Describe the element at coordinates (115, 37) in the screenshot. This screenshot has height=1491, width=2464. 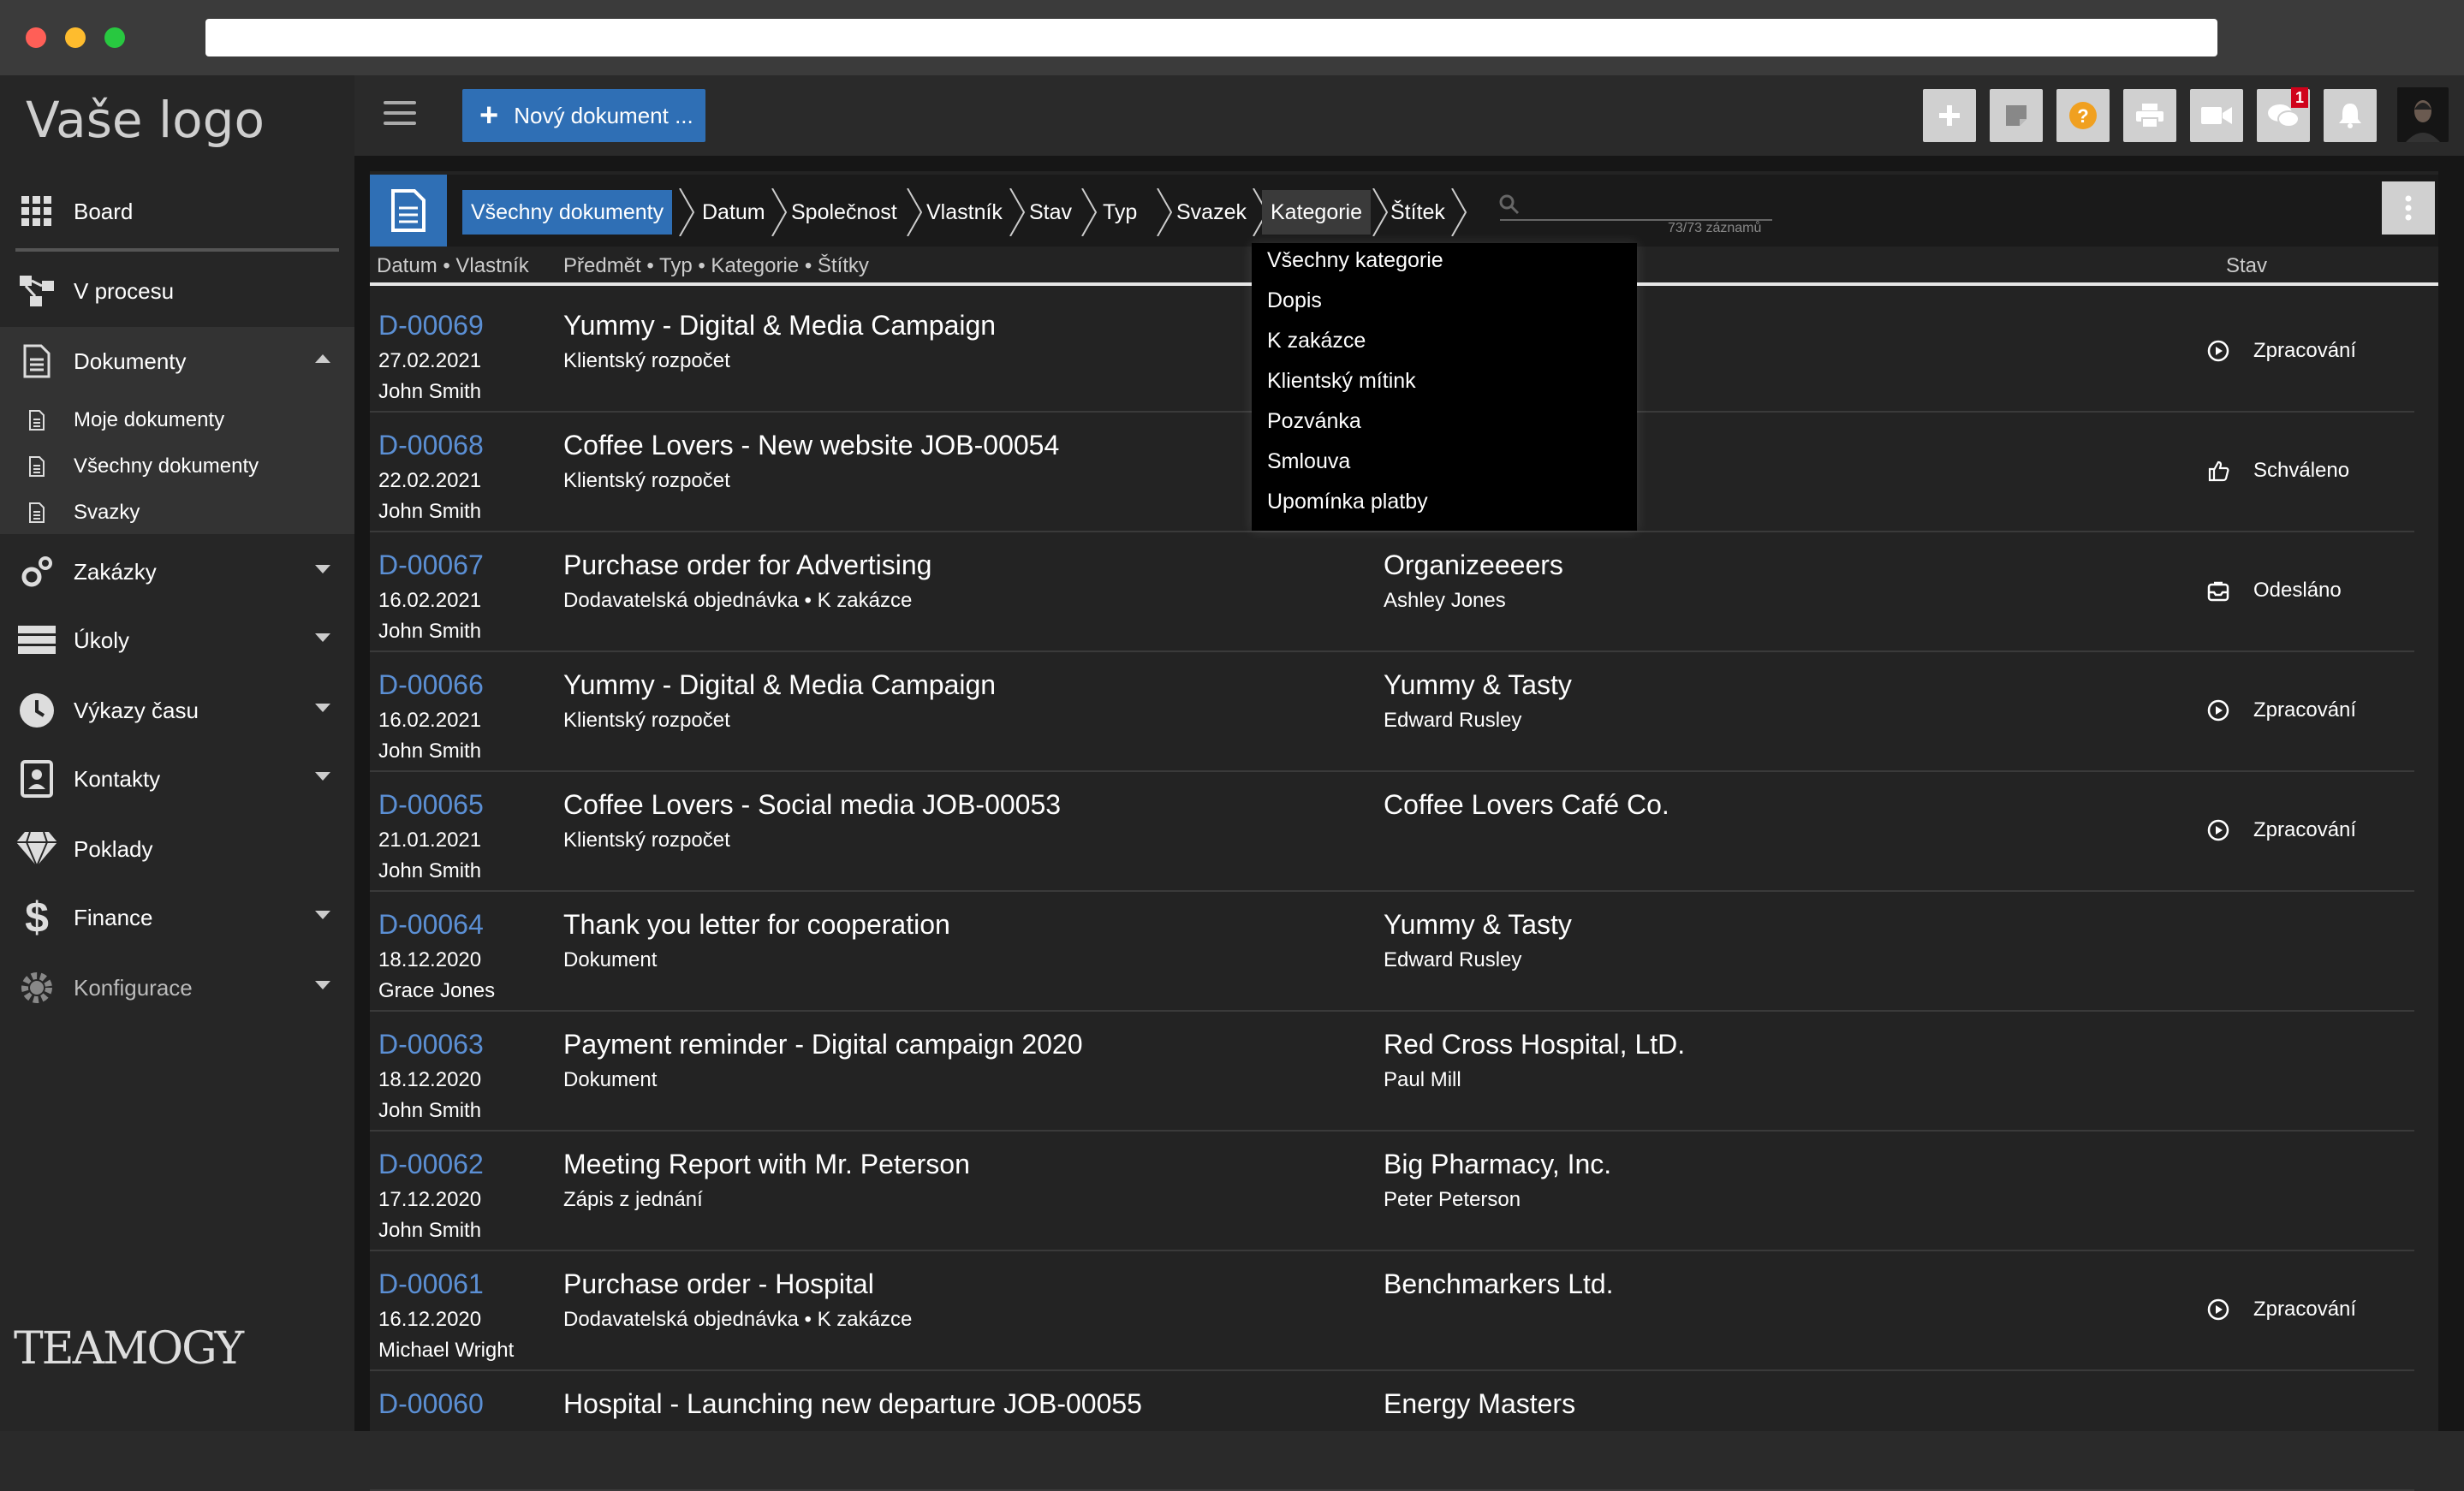
I see `maximize-window-button` at that location.